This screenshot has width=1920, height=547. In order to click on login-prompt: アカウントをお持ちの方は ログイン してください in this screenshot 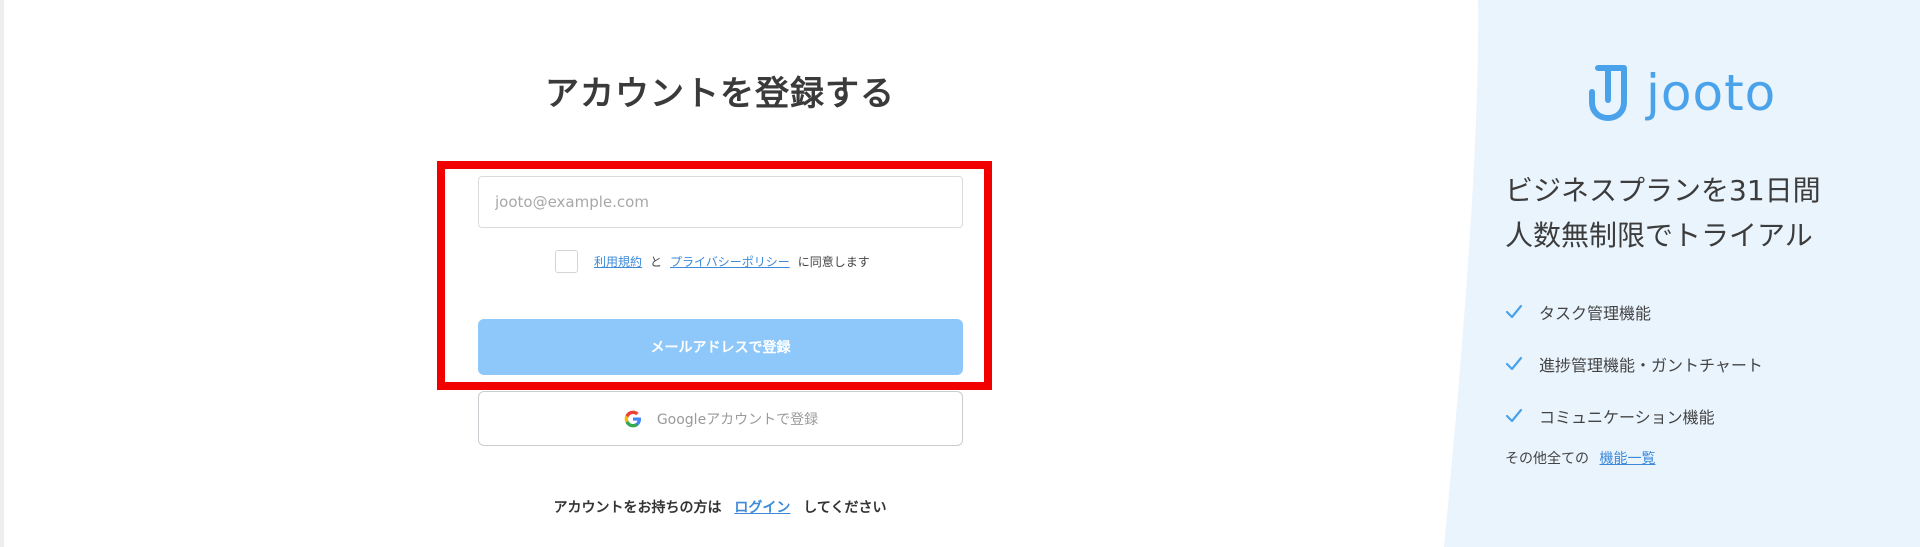, I will do `click(720, 507)`.